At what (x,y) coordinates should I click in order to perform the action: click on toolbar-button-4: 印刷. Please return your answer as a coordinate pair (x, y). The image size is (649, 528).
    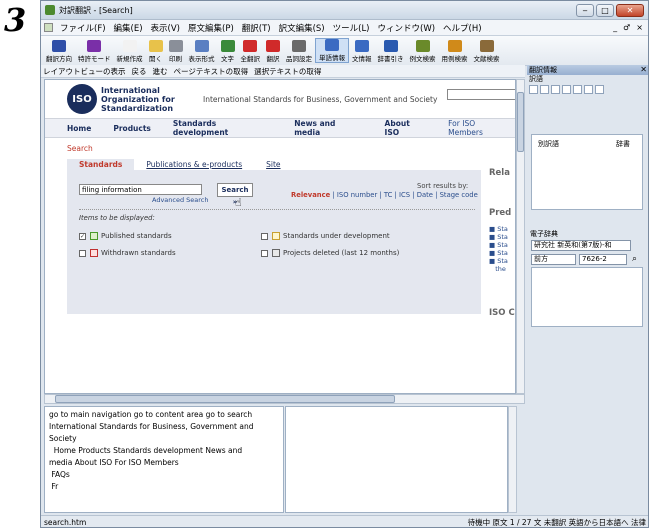
    Looking at the image, I should click on (176, 51).